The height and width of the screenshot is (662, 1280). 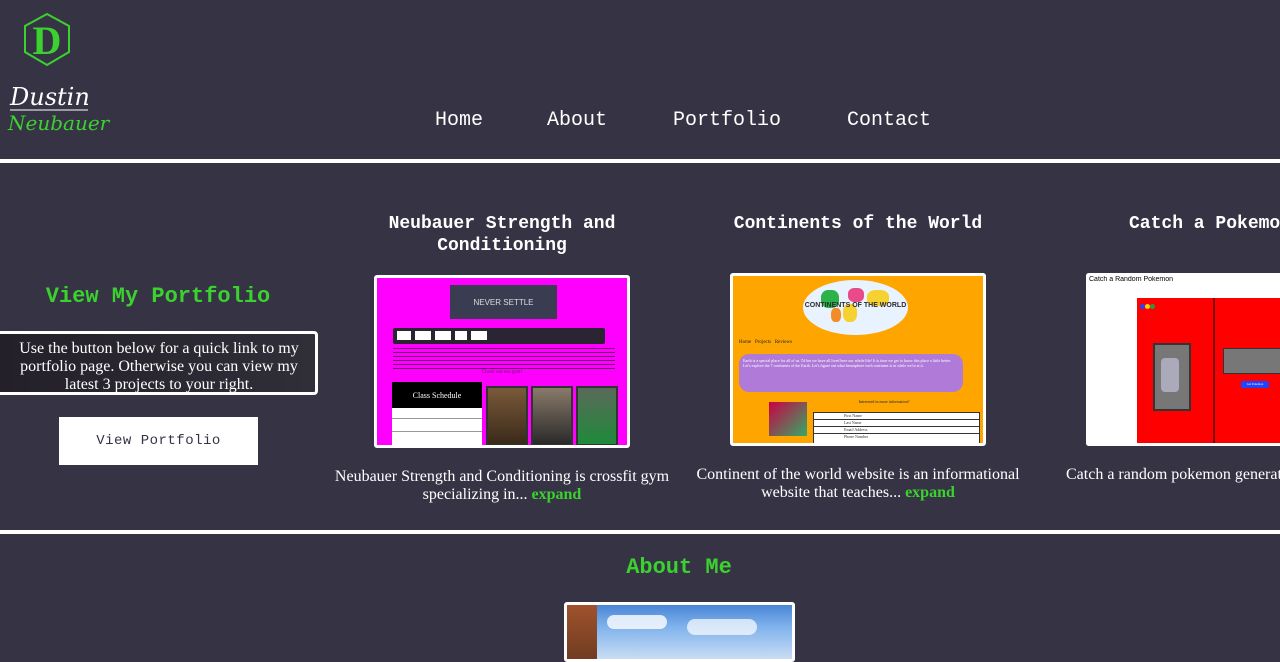 What do you see at coordinates (858, 224) in the screenshot?
I see `project-title: Continents of the World` at bounding box center [858, 224].